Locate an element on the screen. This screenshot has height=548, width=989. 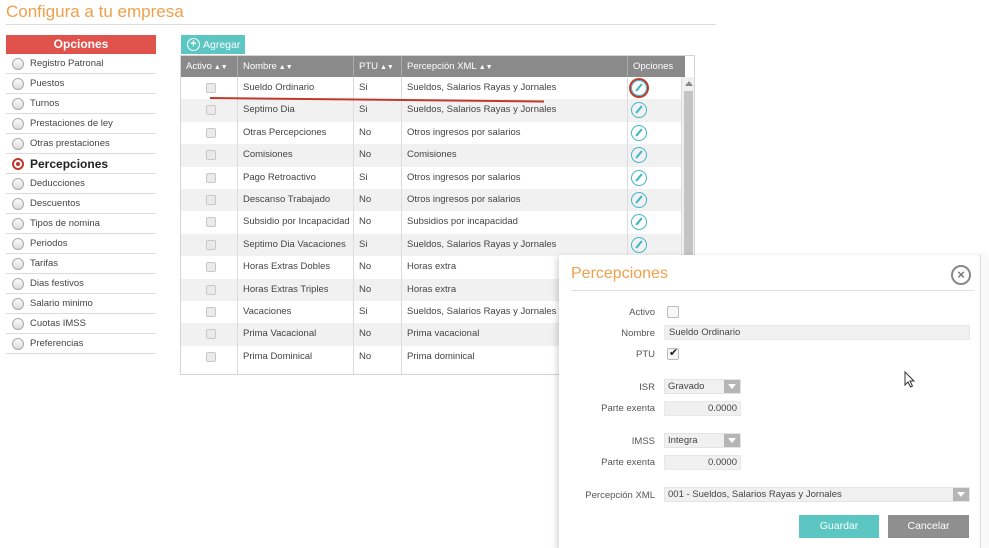
parte-exenta-imss-field: 0.0000 is located at coordinates (702, 462).